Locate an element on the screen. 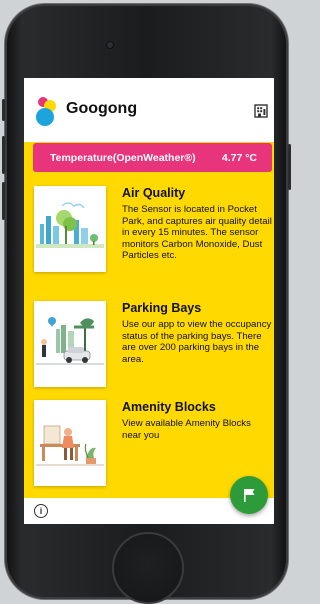 Image resolution: width=320 pixels, height=604 pixels. front-camera is located at coordinates (110, 45).